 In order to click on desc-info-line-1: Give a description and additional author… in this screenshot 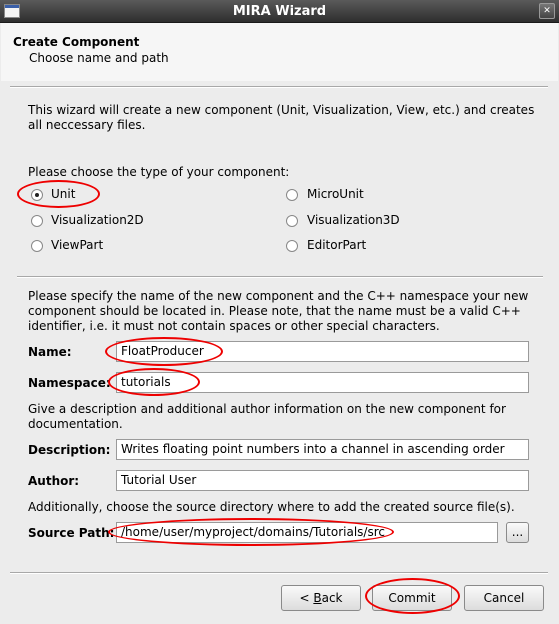, I will do `click(267, 409)`.